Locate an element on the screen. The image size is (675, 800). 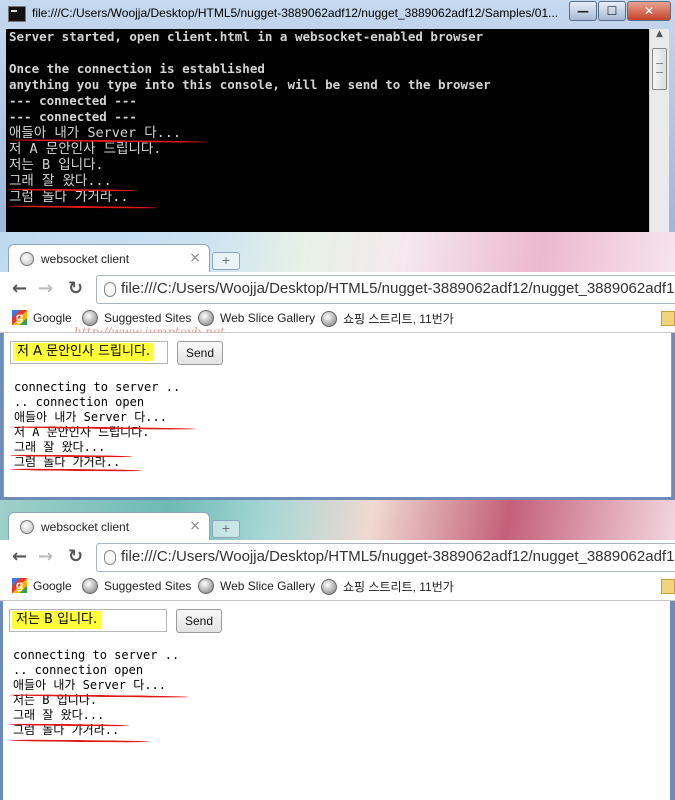
window-controls: — ☐ ✕ is located at coordinates (619, 11).